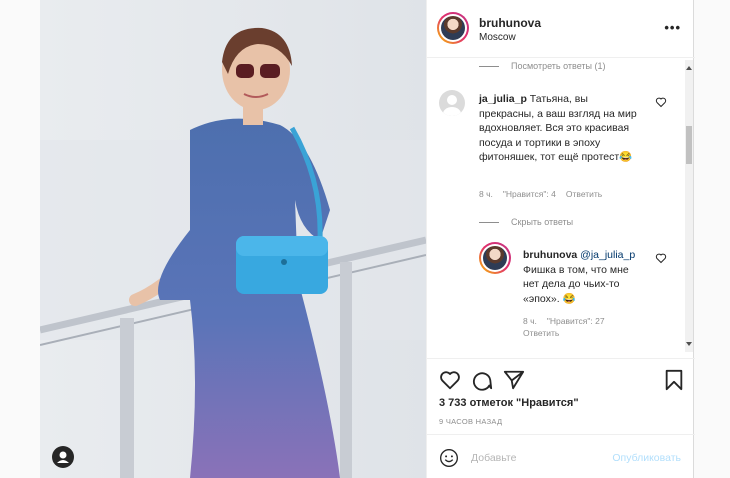  I want to click on reply-username: bruhunova, so click(550, 255).